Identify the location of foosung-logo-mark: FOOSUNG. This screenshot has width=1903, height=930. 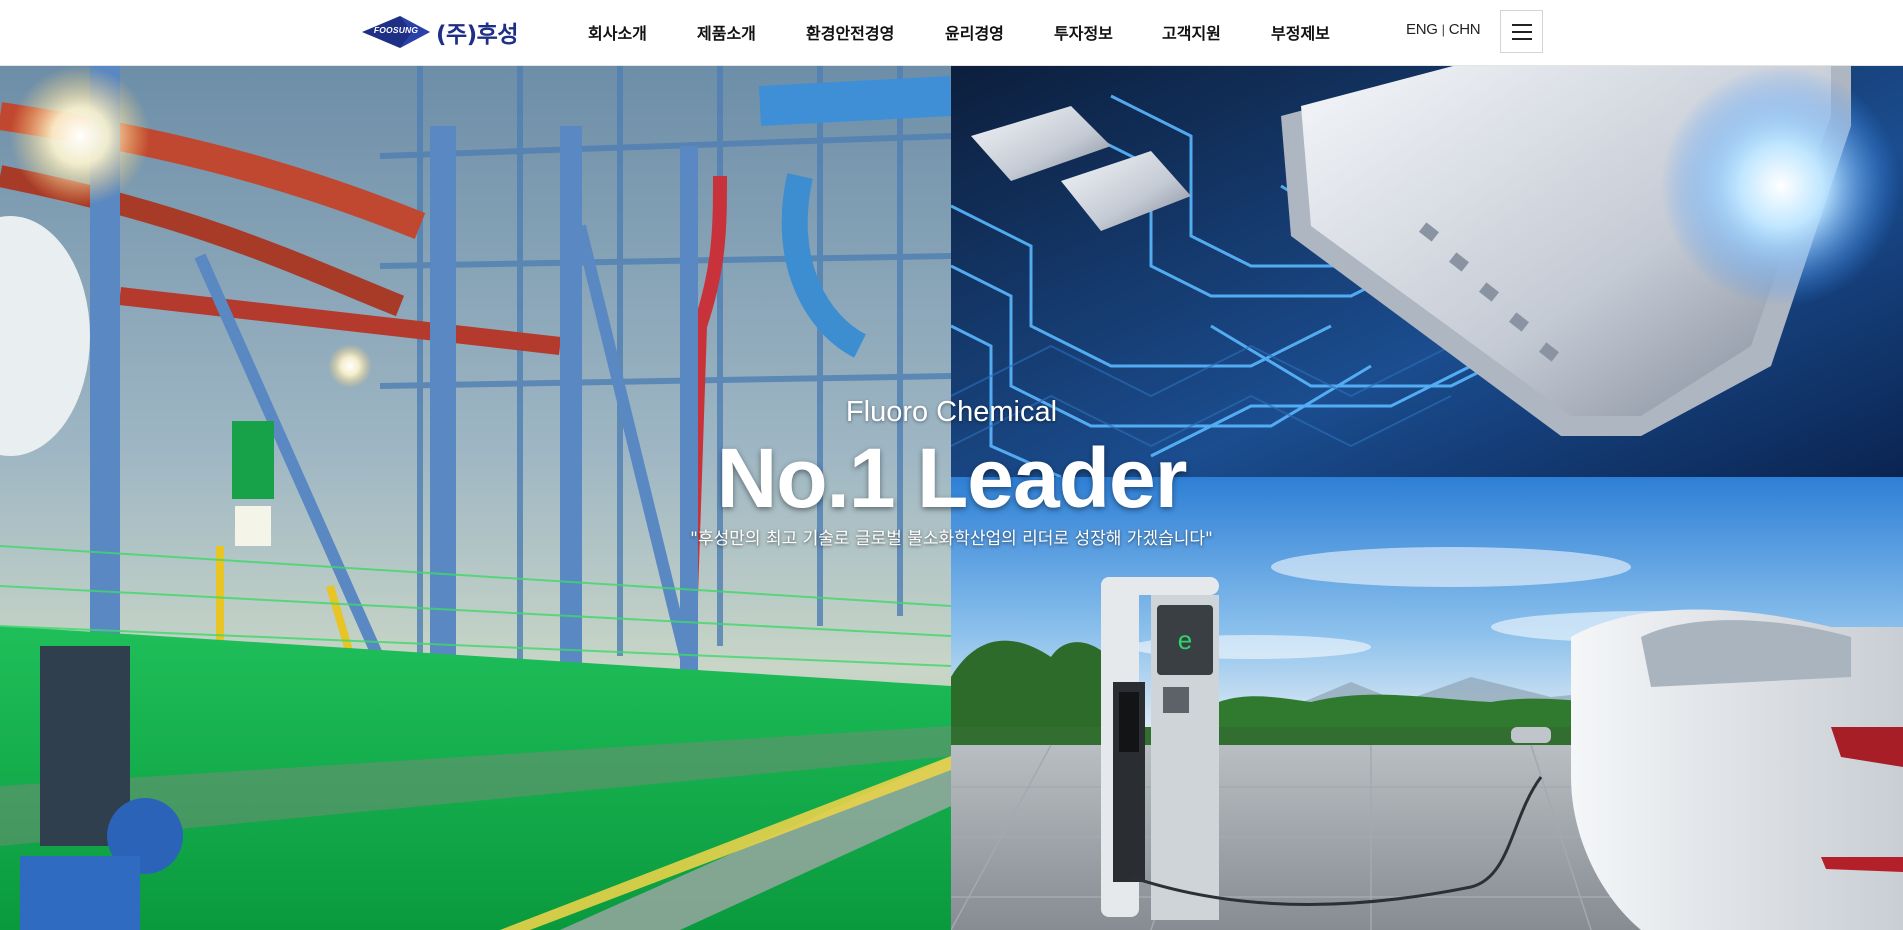
(396, 32).